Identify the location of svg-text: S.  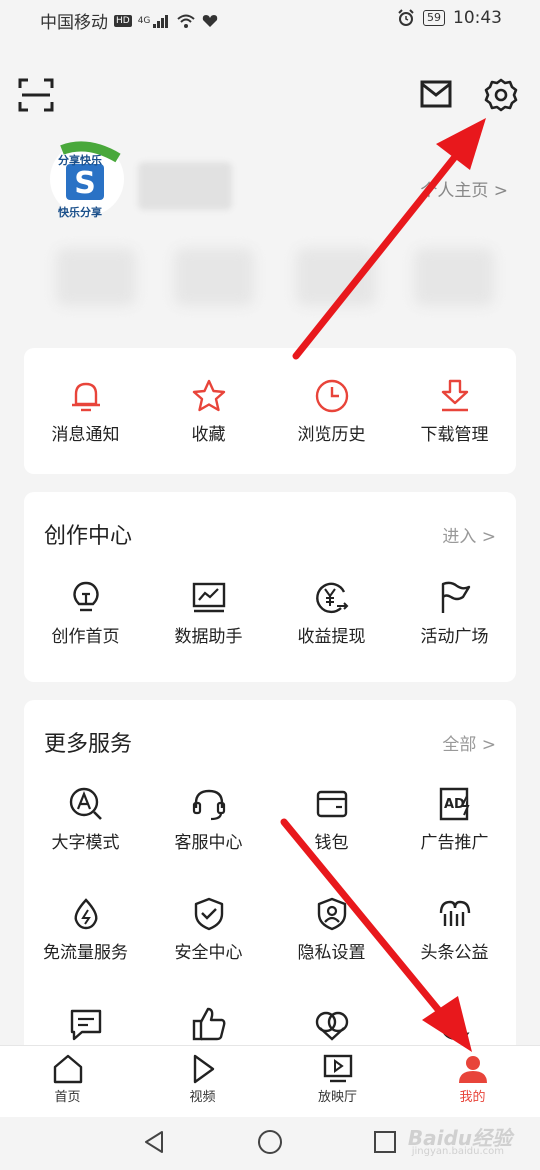
(85, 183).